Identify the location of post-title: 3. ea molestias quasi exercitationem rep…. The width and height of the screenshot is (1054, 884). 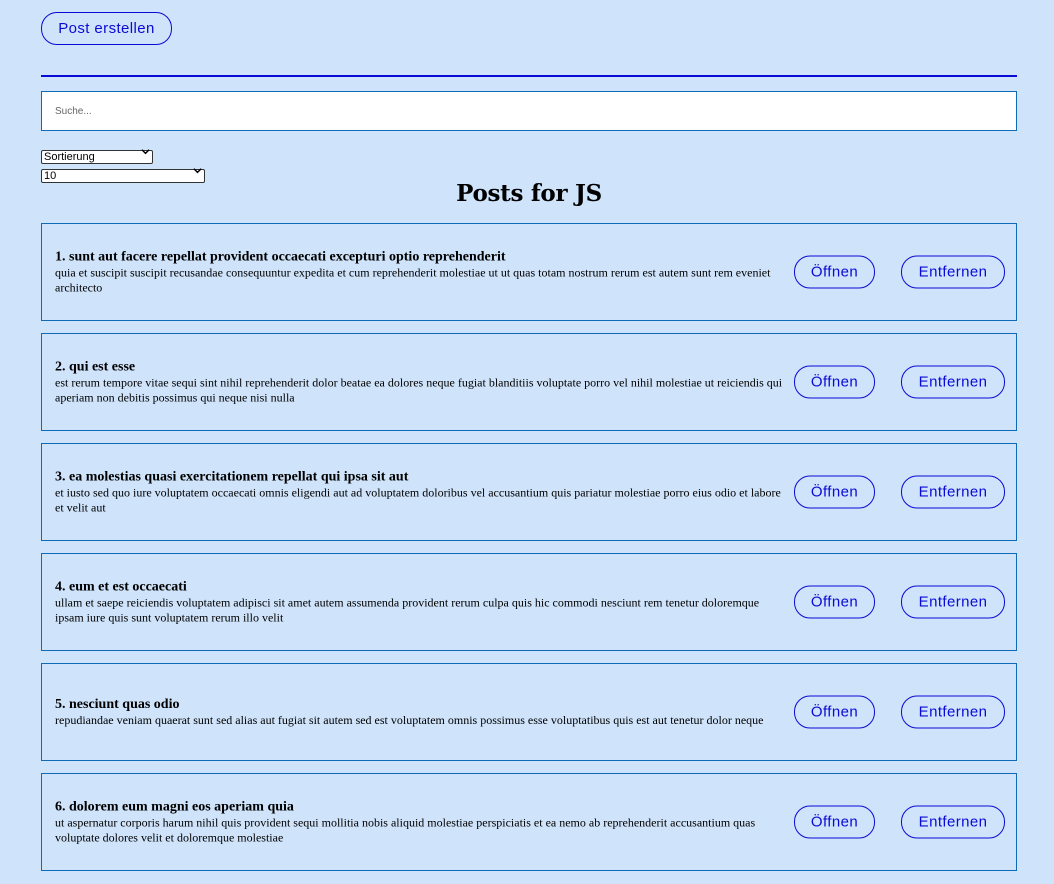
(232, 477).